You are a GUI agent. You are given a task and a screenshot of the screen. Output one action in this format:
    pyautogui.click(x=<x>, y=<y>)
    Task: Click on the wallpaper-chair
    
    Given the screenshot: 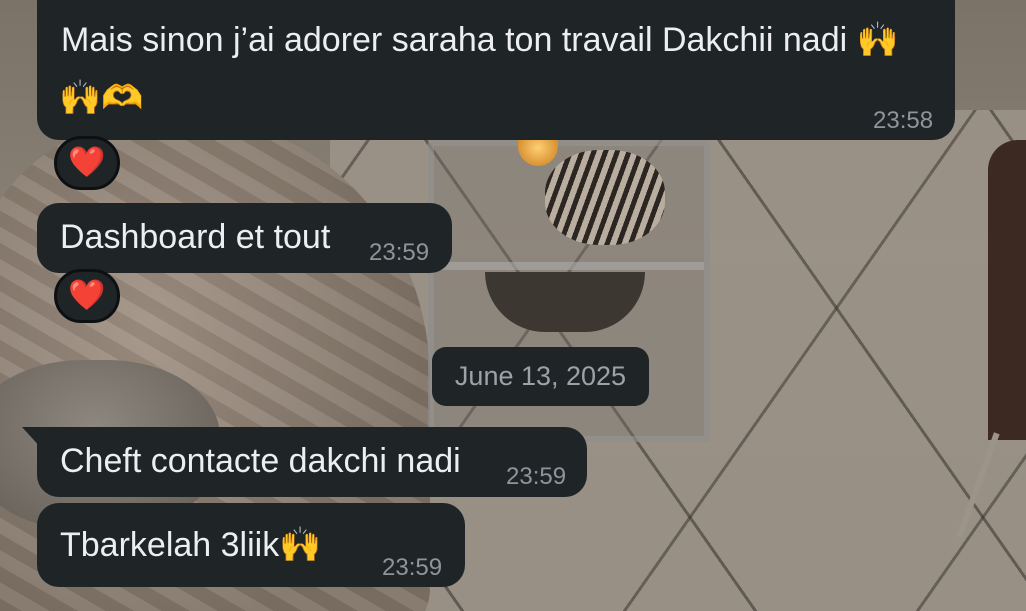 What is the action you would take?
    pyautogui.click(x=1007, y=290)
    